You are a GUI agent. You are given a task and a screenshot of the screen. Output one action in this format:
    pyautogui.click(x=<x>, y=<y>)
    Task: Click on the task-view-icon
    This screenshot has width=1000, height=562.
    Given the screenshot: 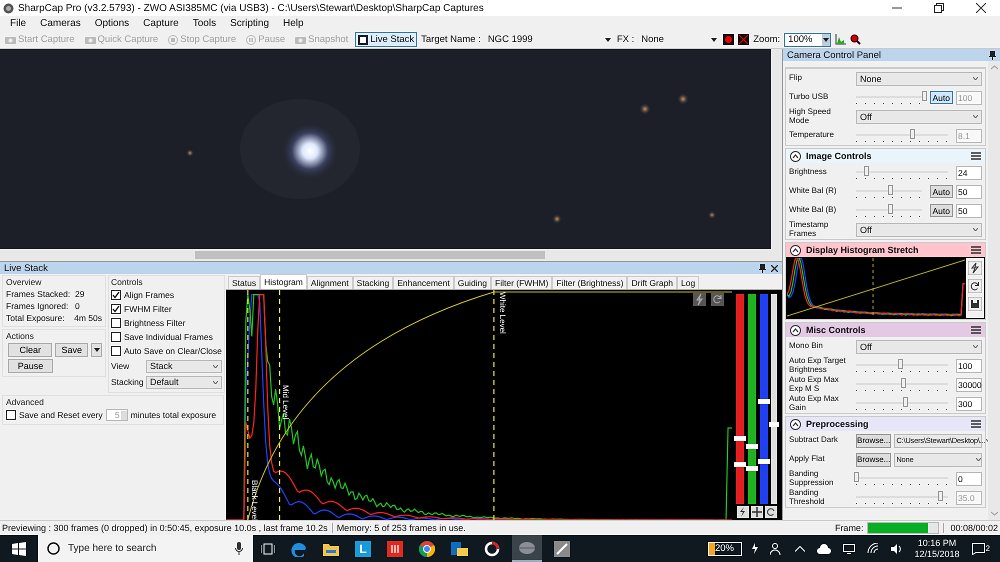 What is the action you would take?
    pyautogui.click(x=268, y=548)
    